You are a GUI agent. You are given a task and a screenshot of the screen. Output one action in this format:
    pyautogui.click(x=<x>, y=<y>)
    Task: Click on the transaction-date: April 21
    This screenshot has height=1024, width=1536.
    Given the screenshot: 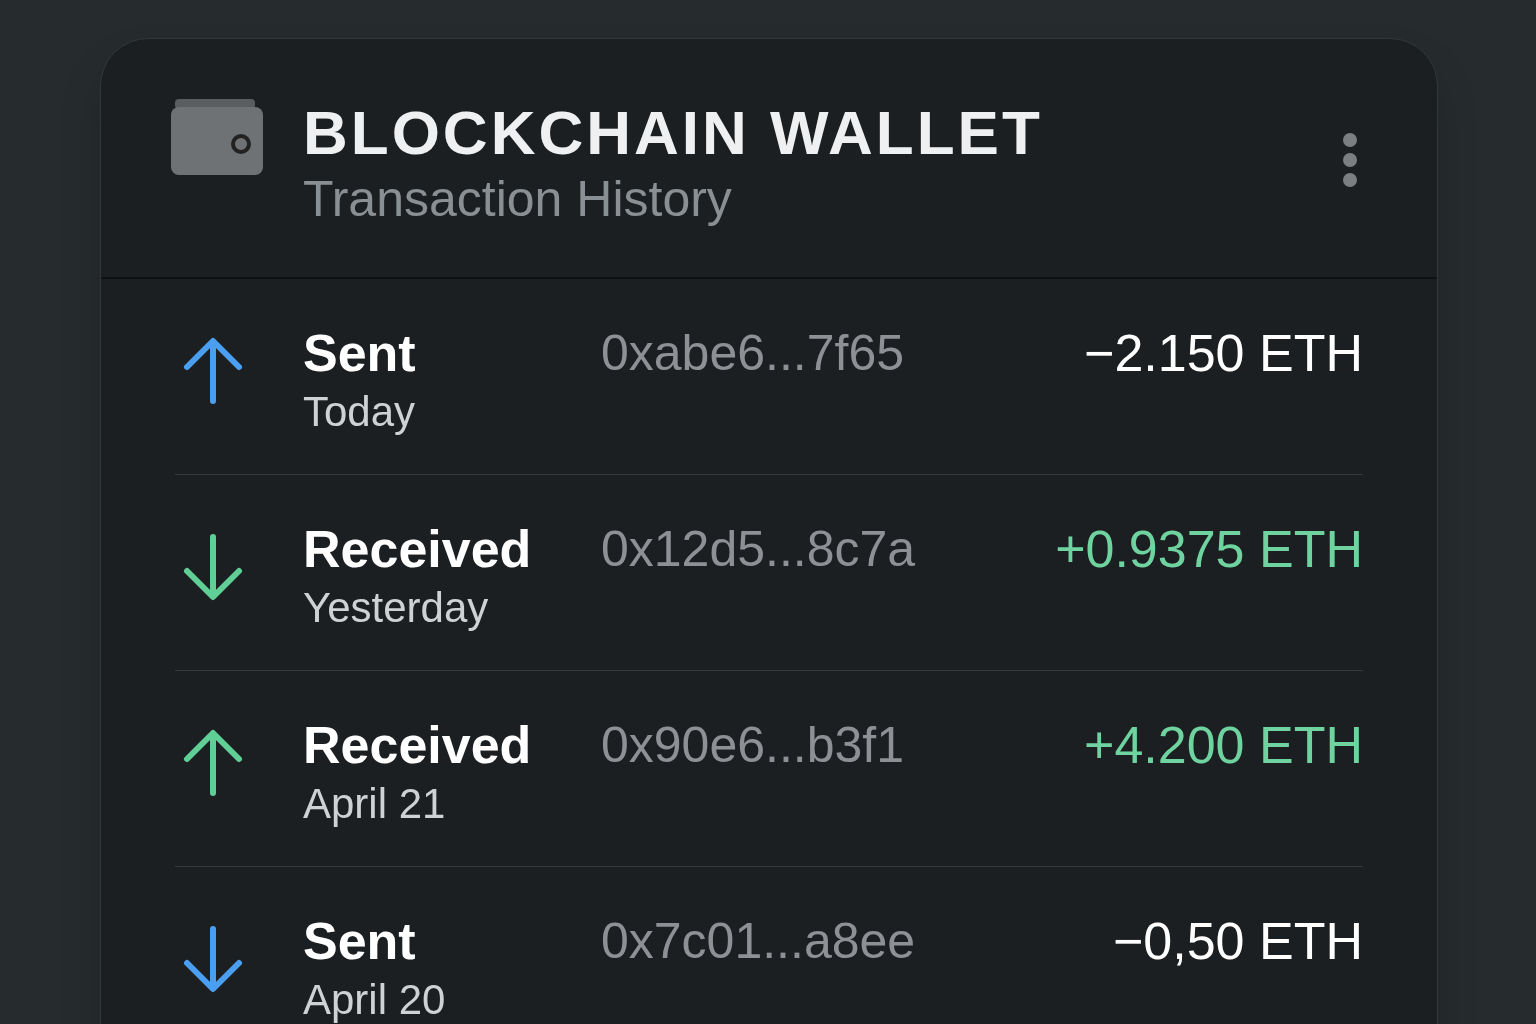 What is the action you would take?
    pyautogui.click(x=375, y=804)
    